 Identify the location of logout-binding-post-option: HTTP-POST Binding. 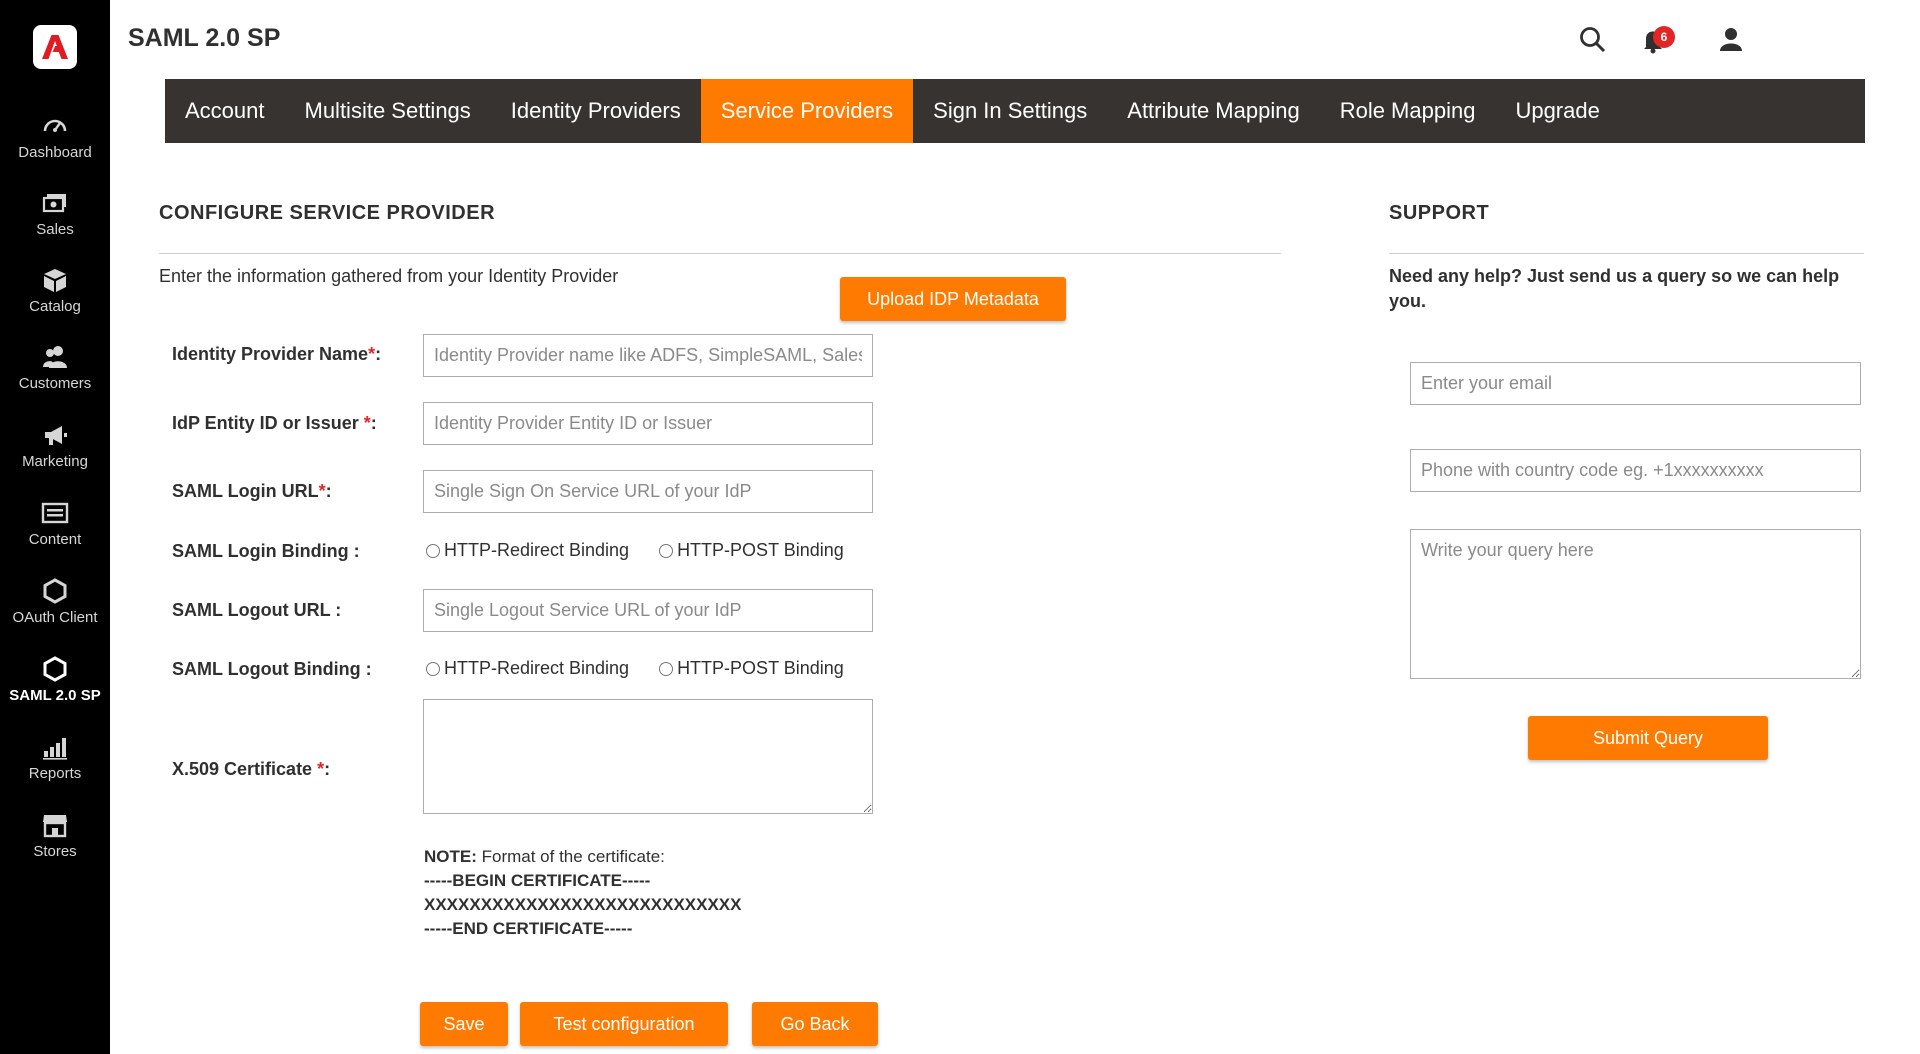
(751, 668).